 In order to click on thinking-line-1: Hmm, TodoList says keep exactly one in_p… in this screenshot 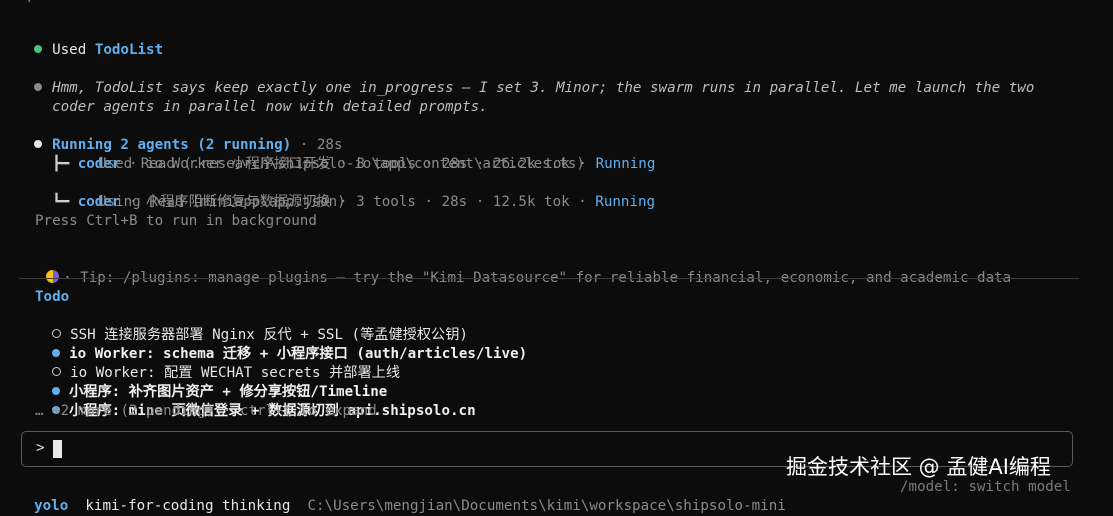, I will do `click(525, 78)`.